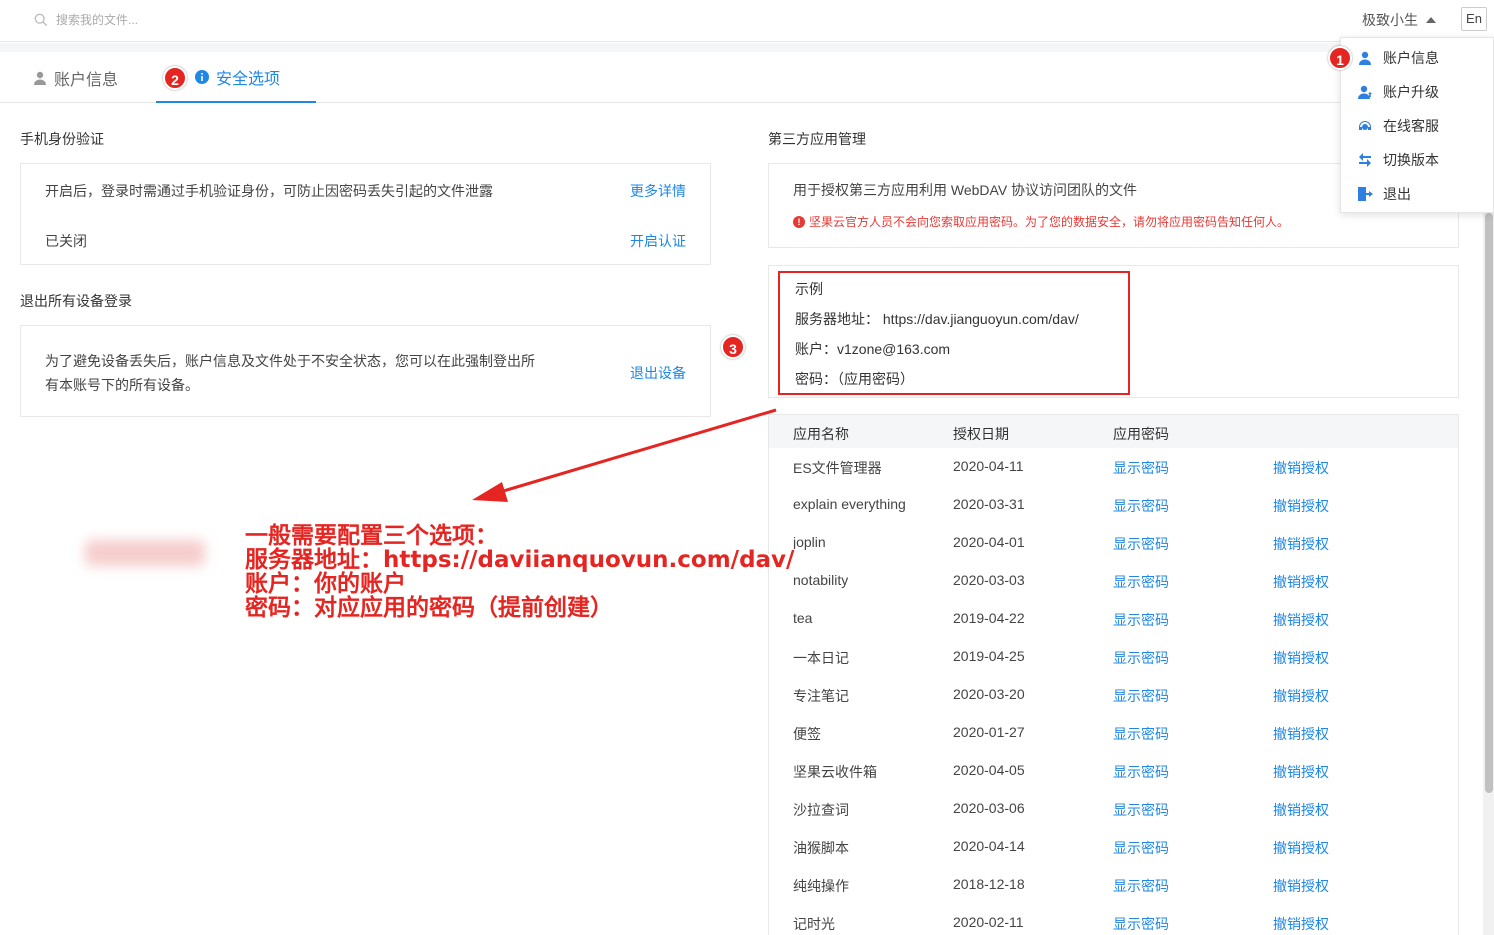 This screenshot has height=935, width=1494. What do you see at coordinates (1417, 58) in the screenshot?
I see `menu-item-account-info: 账户信息` at bounding box center [1417, 58].